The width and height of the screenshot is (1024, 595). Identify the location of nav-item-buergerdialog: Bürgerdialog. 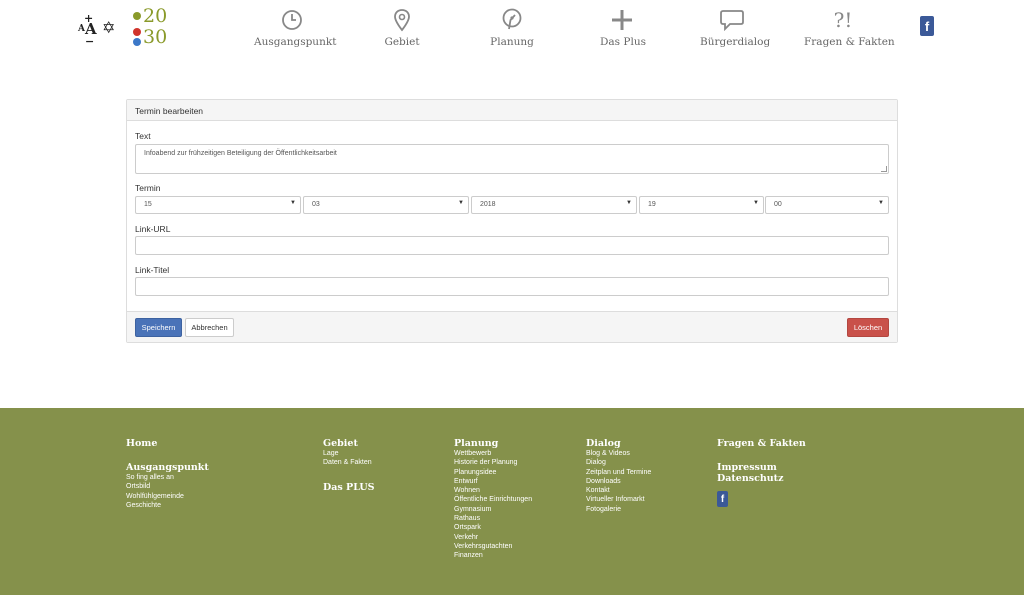
(735, 27).